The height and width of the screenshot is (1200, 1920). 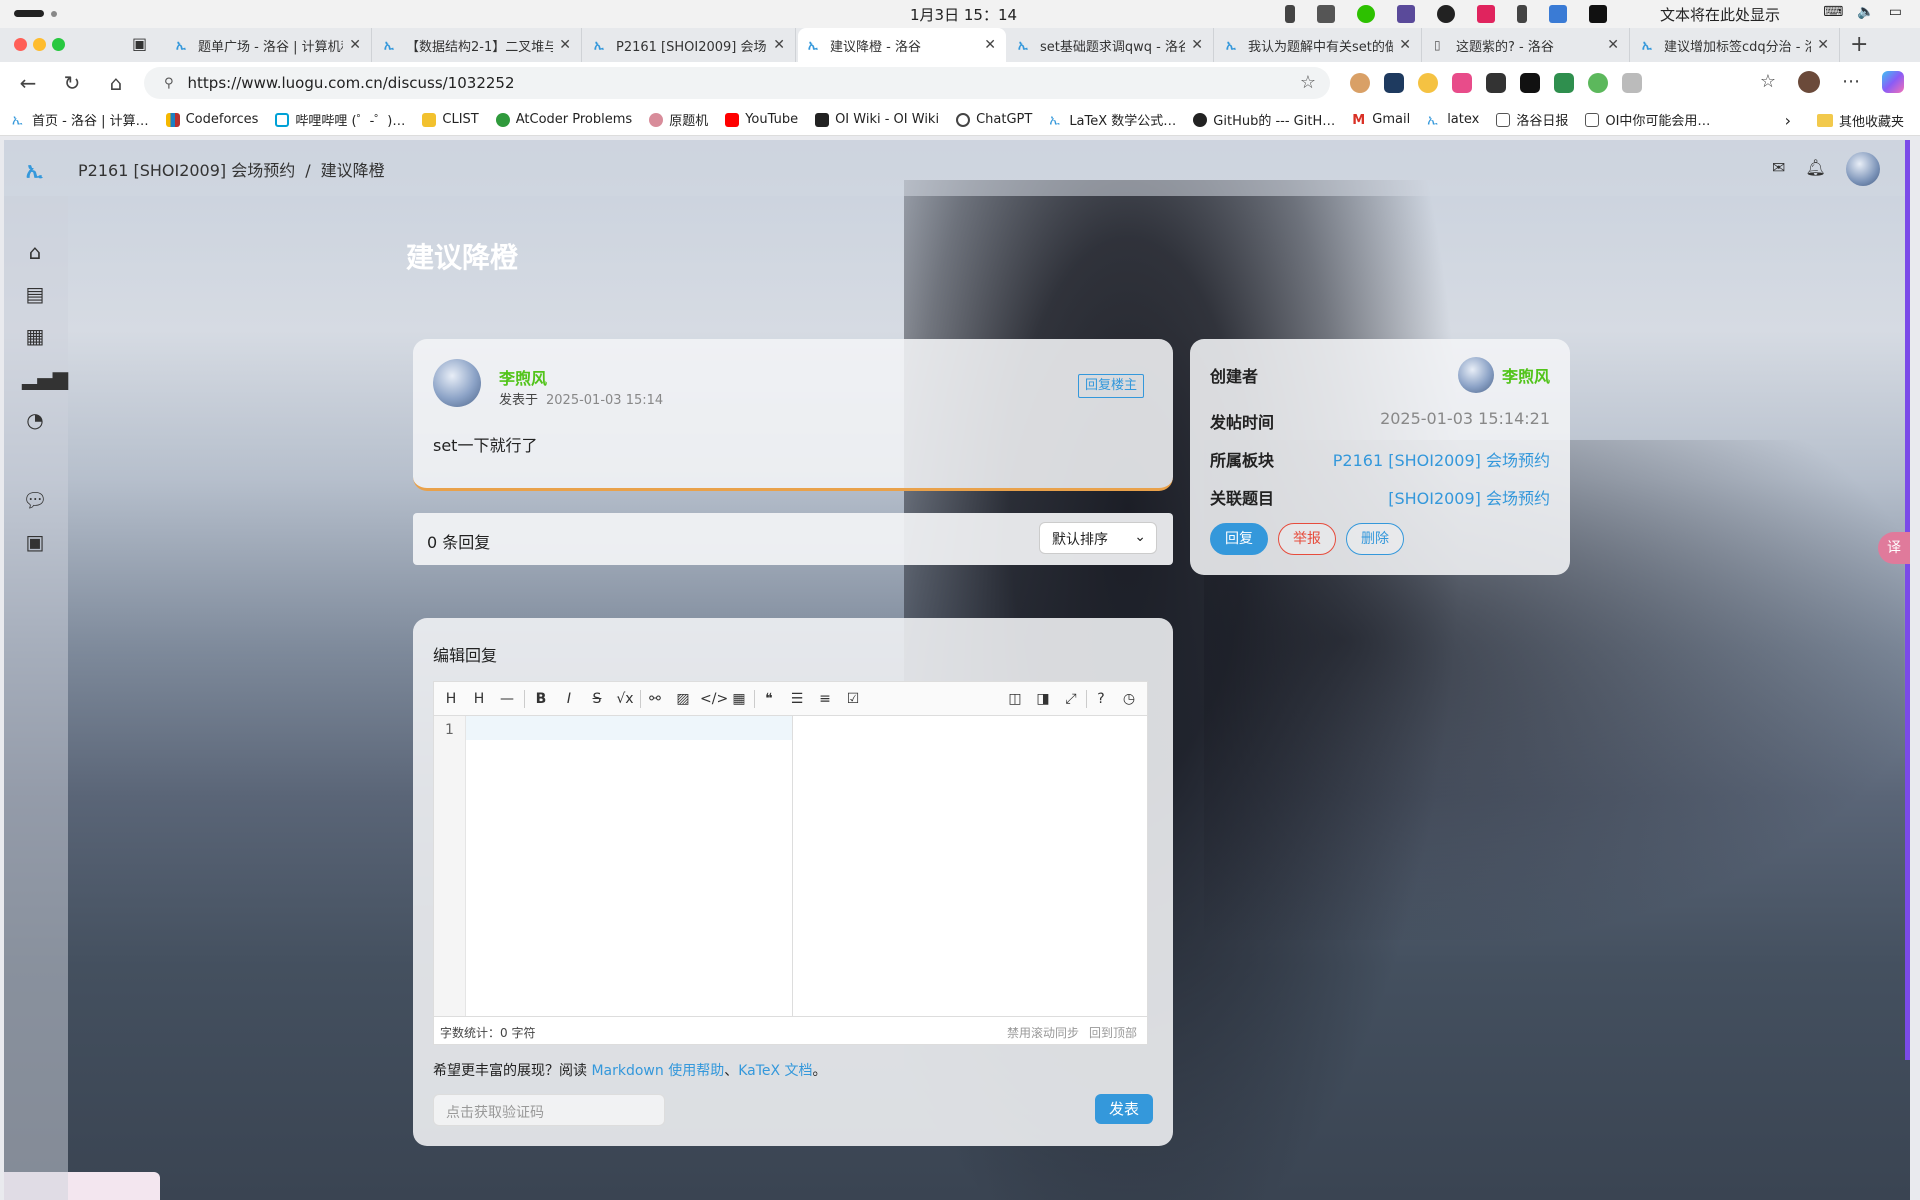 What do you see at coordinates (28, 83) in the screenshot?
I see `back-icon: ←` at bounding box center [28, 83].